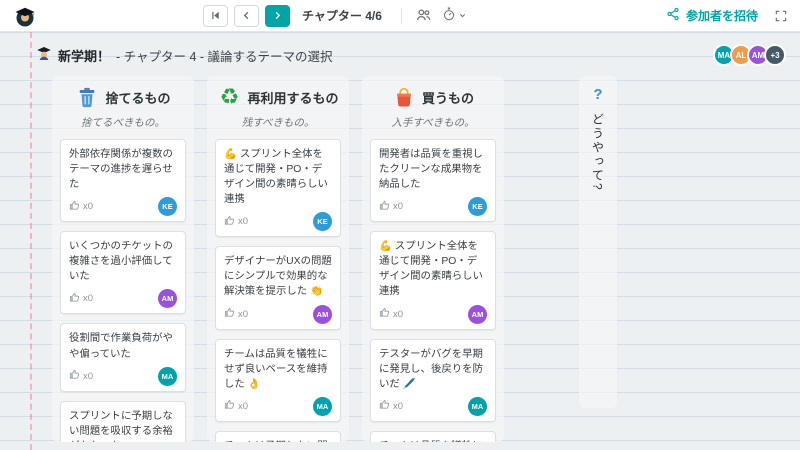 This screenshot has width=800, height=450. Describe the element at coordinates (342, 16) in the screenshot. I see `chapter-indicator: チャプター 4/6` at that location.